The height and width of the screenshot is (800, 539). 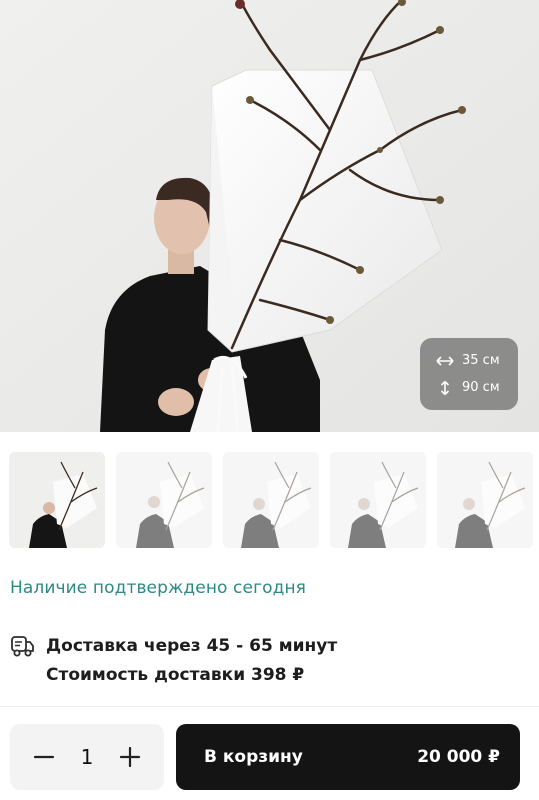 What do you see at coordinates (22, 646) in the screenshot?
I see `delivery-truck-icon` at bounding box center [22, 646].